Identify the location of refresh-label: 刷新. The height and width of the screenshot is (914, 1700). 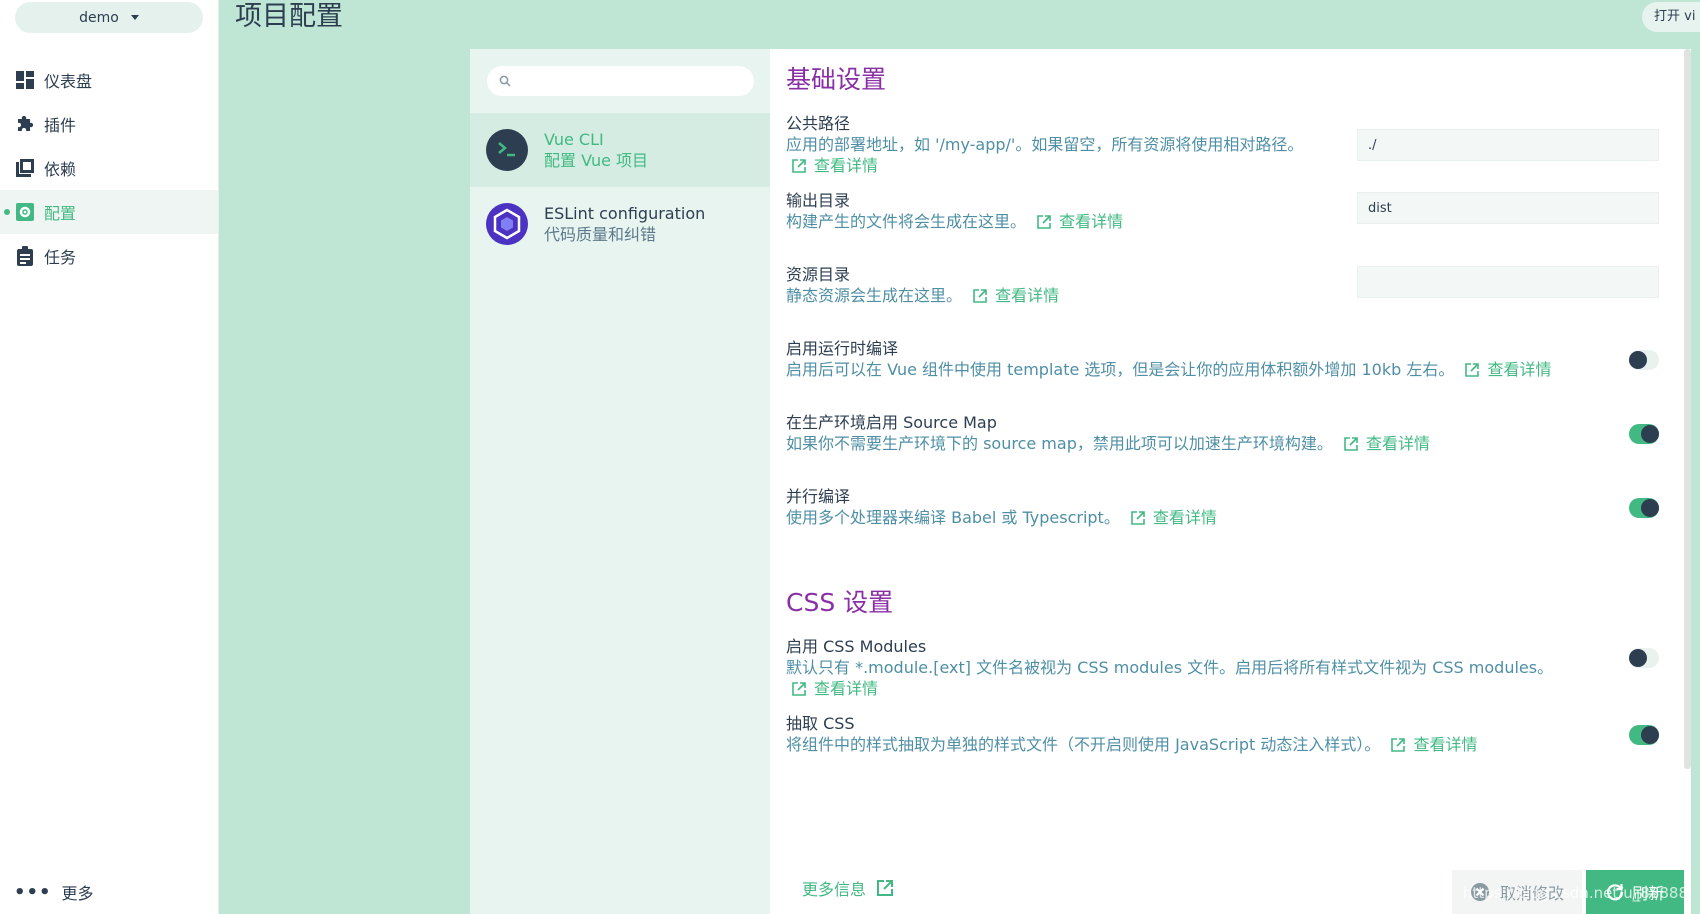
(1647, 893).